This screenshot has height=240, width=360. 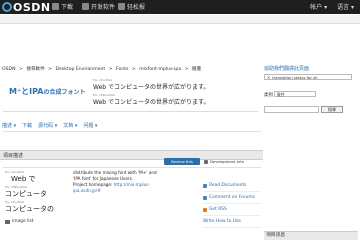 I want to click on translation-status-box: ✕ translation status for zh, so click(x=308, y=77).